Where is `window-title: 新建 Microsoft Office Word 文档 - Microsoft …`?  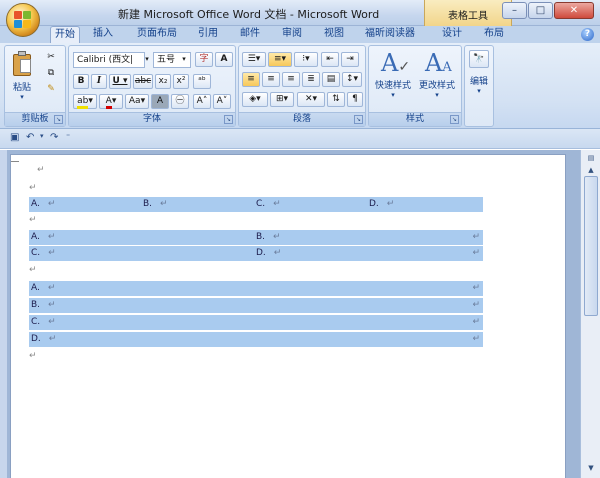 window-title: 新建 Microsoft Office Word 文档 - Microsoft … is located at coordinates (249, 14).